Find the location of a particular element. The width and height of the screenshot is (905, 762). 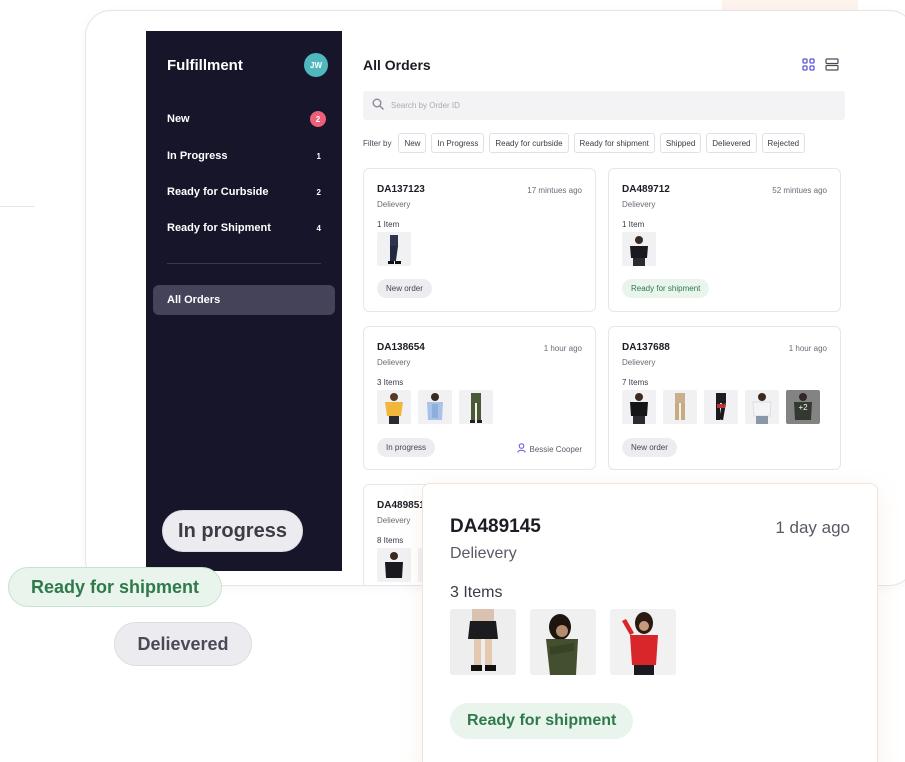

search-icon is located at coordinates (378, 106).